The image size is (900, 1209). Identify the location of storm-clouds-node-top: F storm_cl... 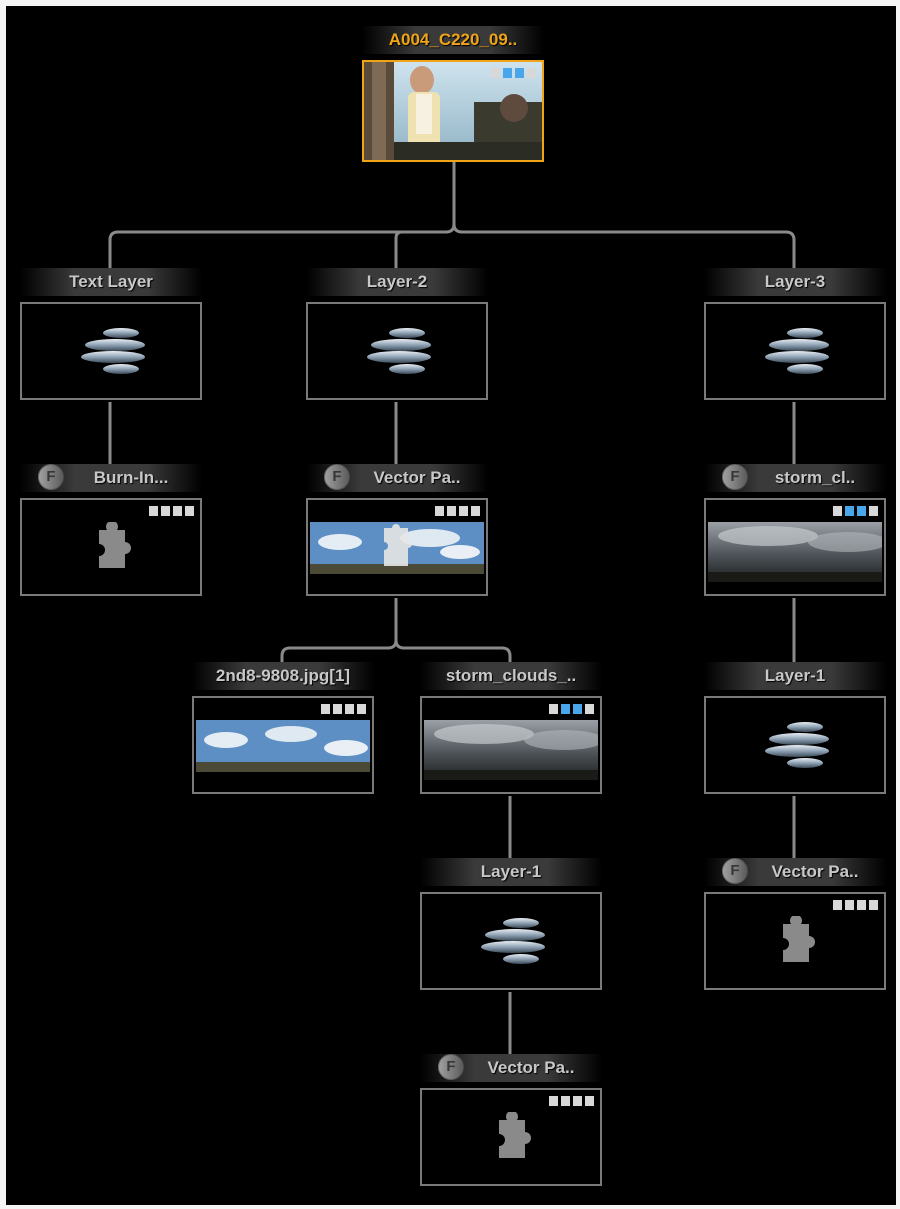
(795, 531).